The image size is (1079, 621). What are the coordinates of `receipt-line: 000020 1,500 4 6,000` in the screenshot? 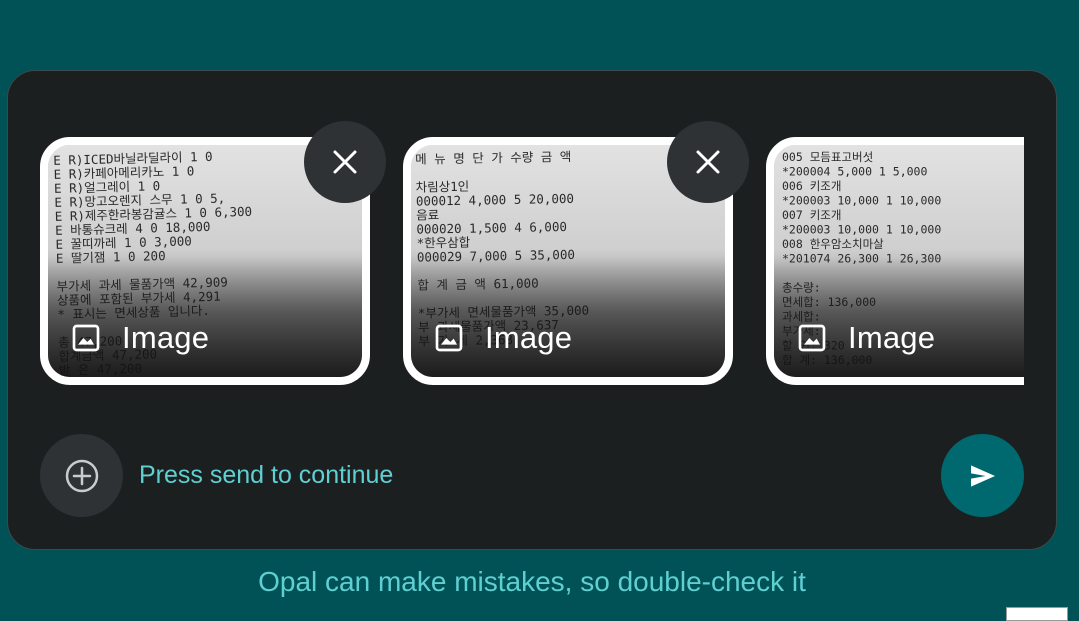 It's located at (491, 228).